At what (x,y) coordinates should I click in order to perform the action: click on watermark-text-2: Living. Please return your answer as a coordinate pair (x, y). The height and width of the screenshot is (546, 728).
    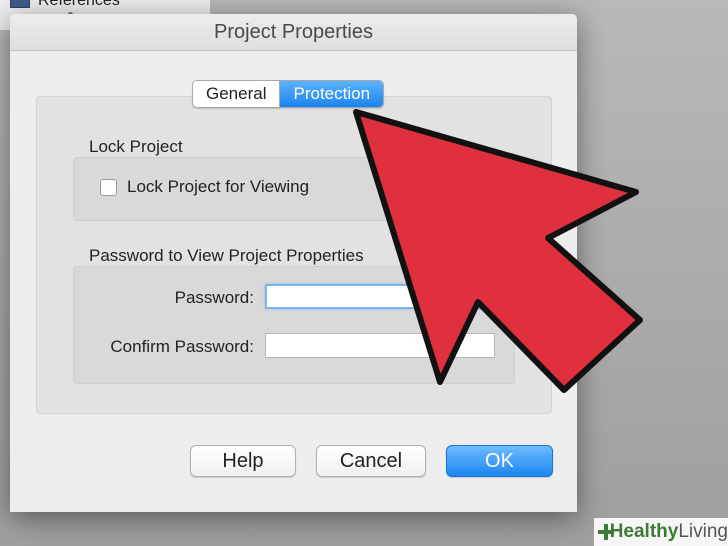
    Looking at the image, I should click on (703, 531).